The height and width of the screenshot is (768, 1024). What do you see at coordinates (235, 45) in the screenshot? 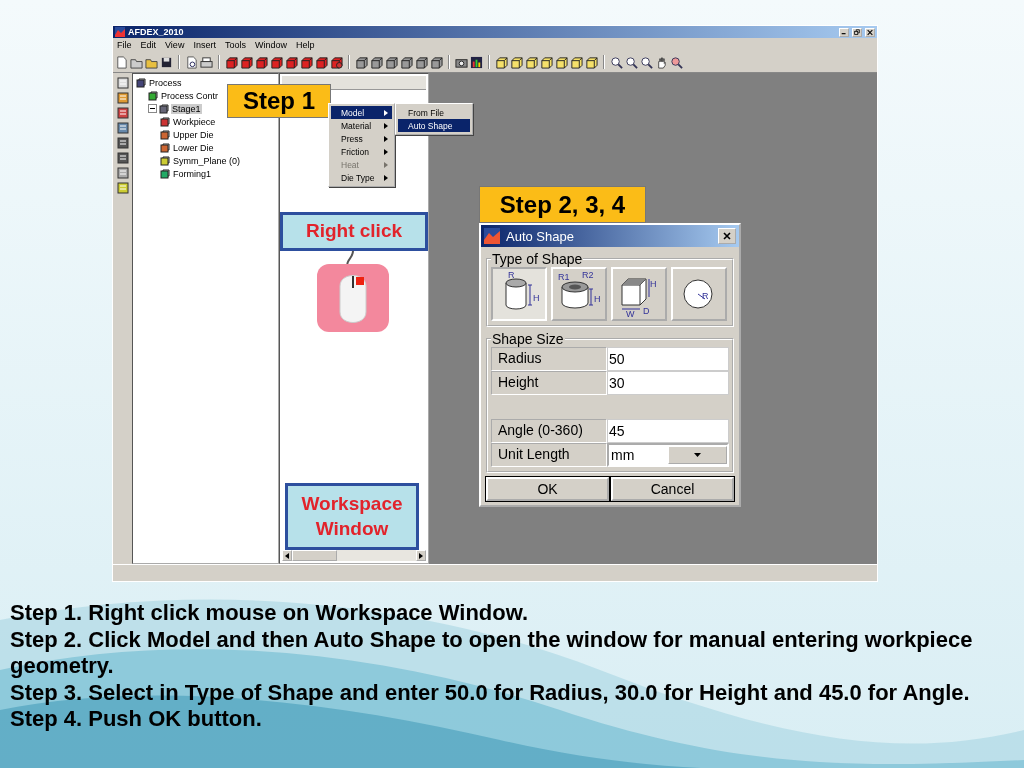
I see `menu-item: Tools` at bounding box center [235, 45].